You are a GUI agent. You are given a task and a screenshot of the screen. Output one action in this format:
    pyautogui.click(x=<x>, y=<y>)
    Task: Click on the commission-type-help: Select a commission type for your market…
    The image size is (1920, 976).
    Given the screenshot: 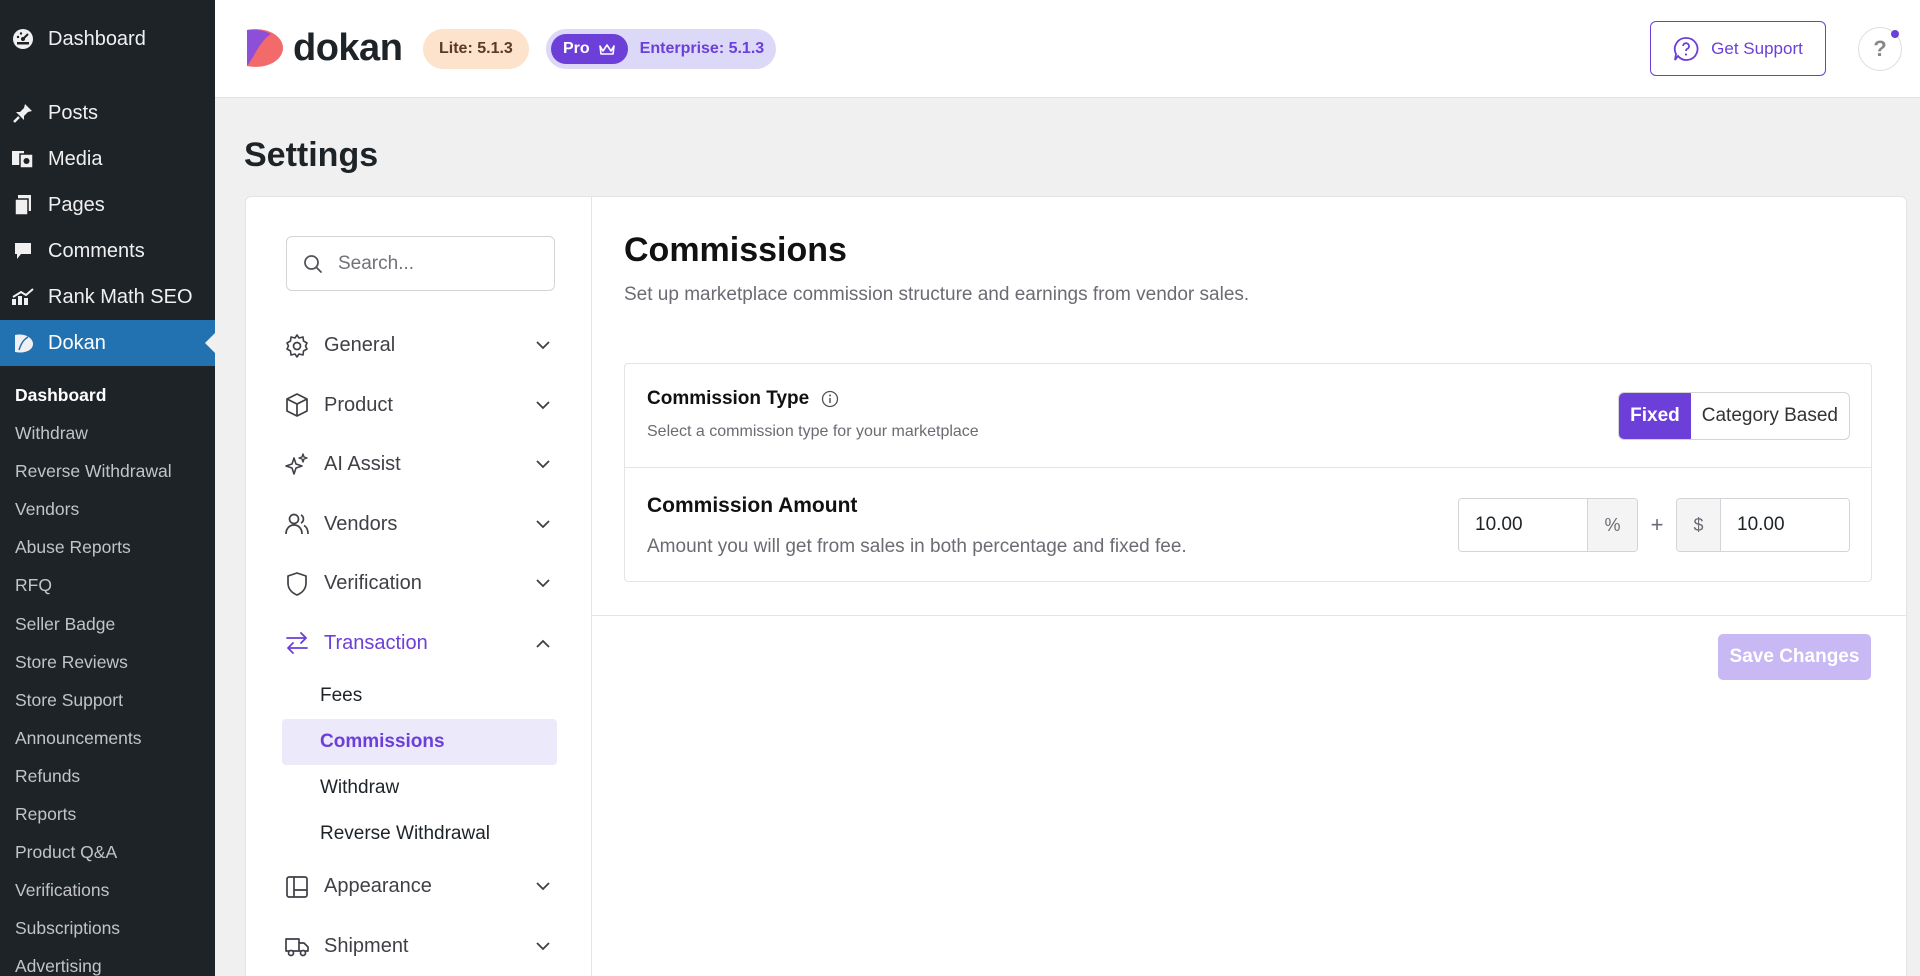 What is the action you would take?
    pyautogui.click(x=813, y=431)
    